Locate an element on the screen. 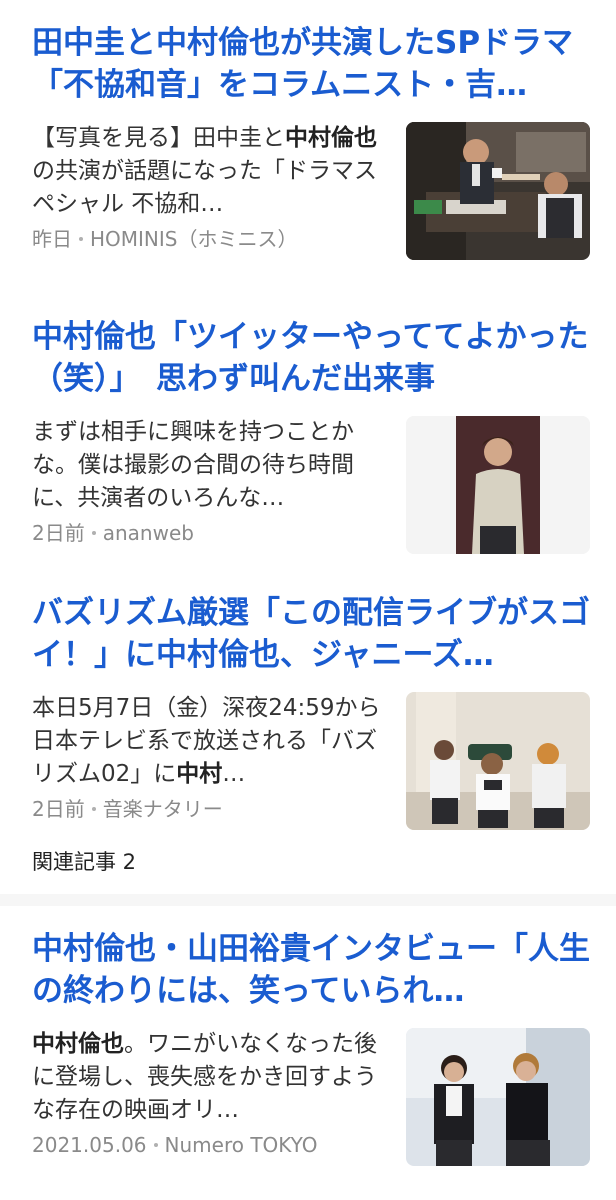 The width and height of the screenshot is (616, 1200). article-source: HOMINIS（ホミニス） is located at coordinates (194, 239).